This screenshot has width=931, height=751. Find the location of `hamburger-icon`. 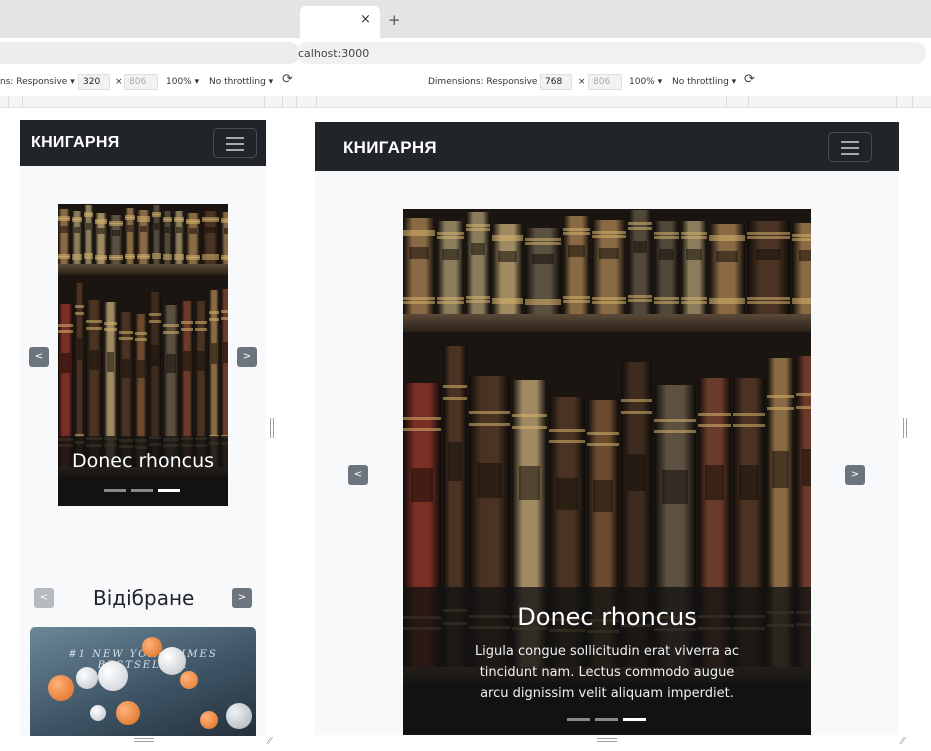

hamburger-icon is located at coordinates (850, 154).